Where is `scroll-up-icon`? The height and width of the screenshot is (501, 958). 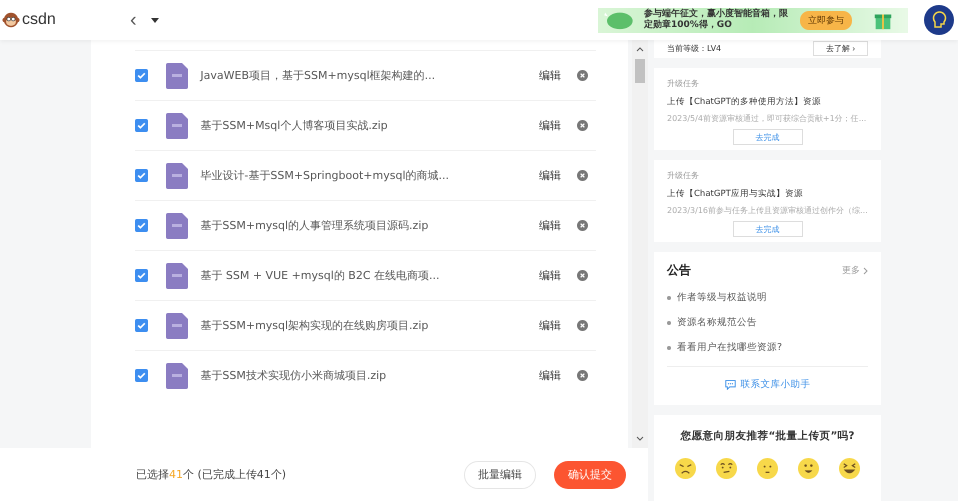 scroll-up-icon is located at coordinates (640, 49).